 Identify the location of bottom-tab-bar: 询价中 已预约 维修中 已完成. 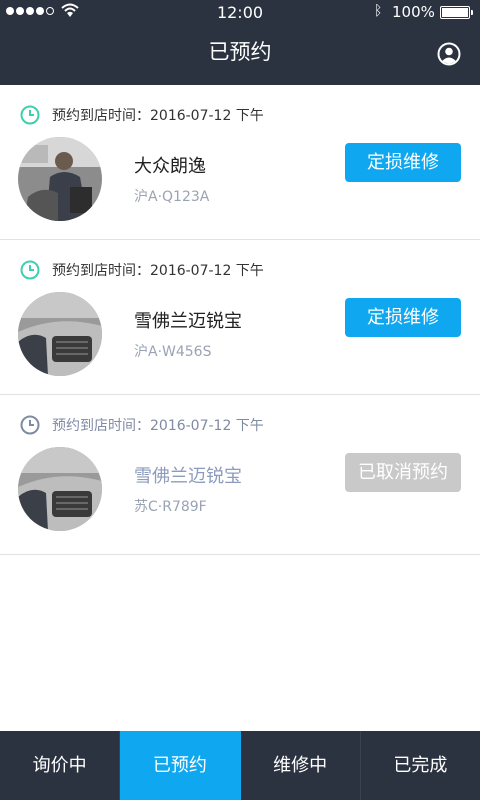
(240, 765).